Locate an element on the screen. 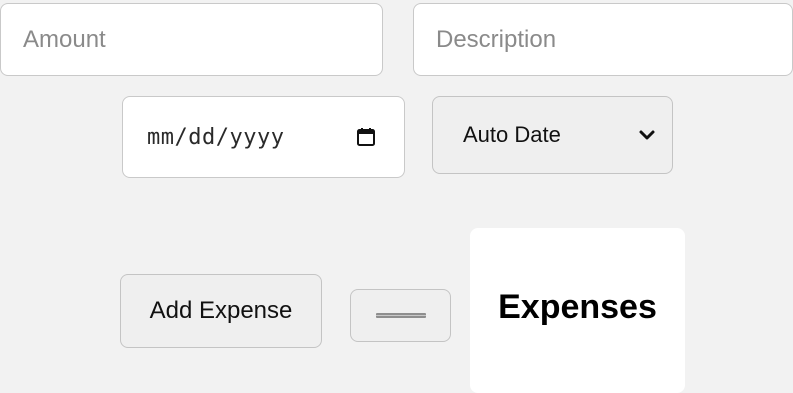  description-input: Description is located at coordinates (603, 39).